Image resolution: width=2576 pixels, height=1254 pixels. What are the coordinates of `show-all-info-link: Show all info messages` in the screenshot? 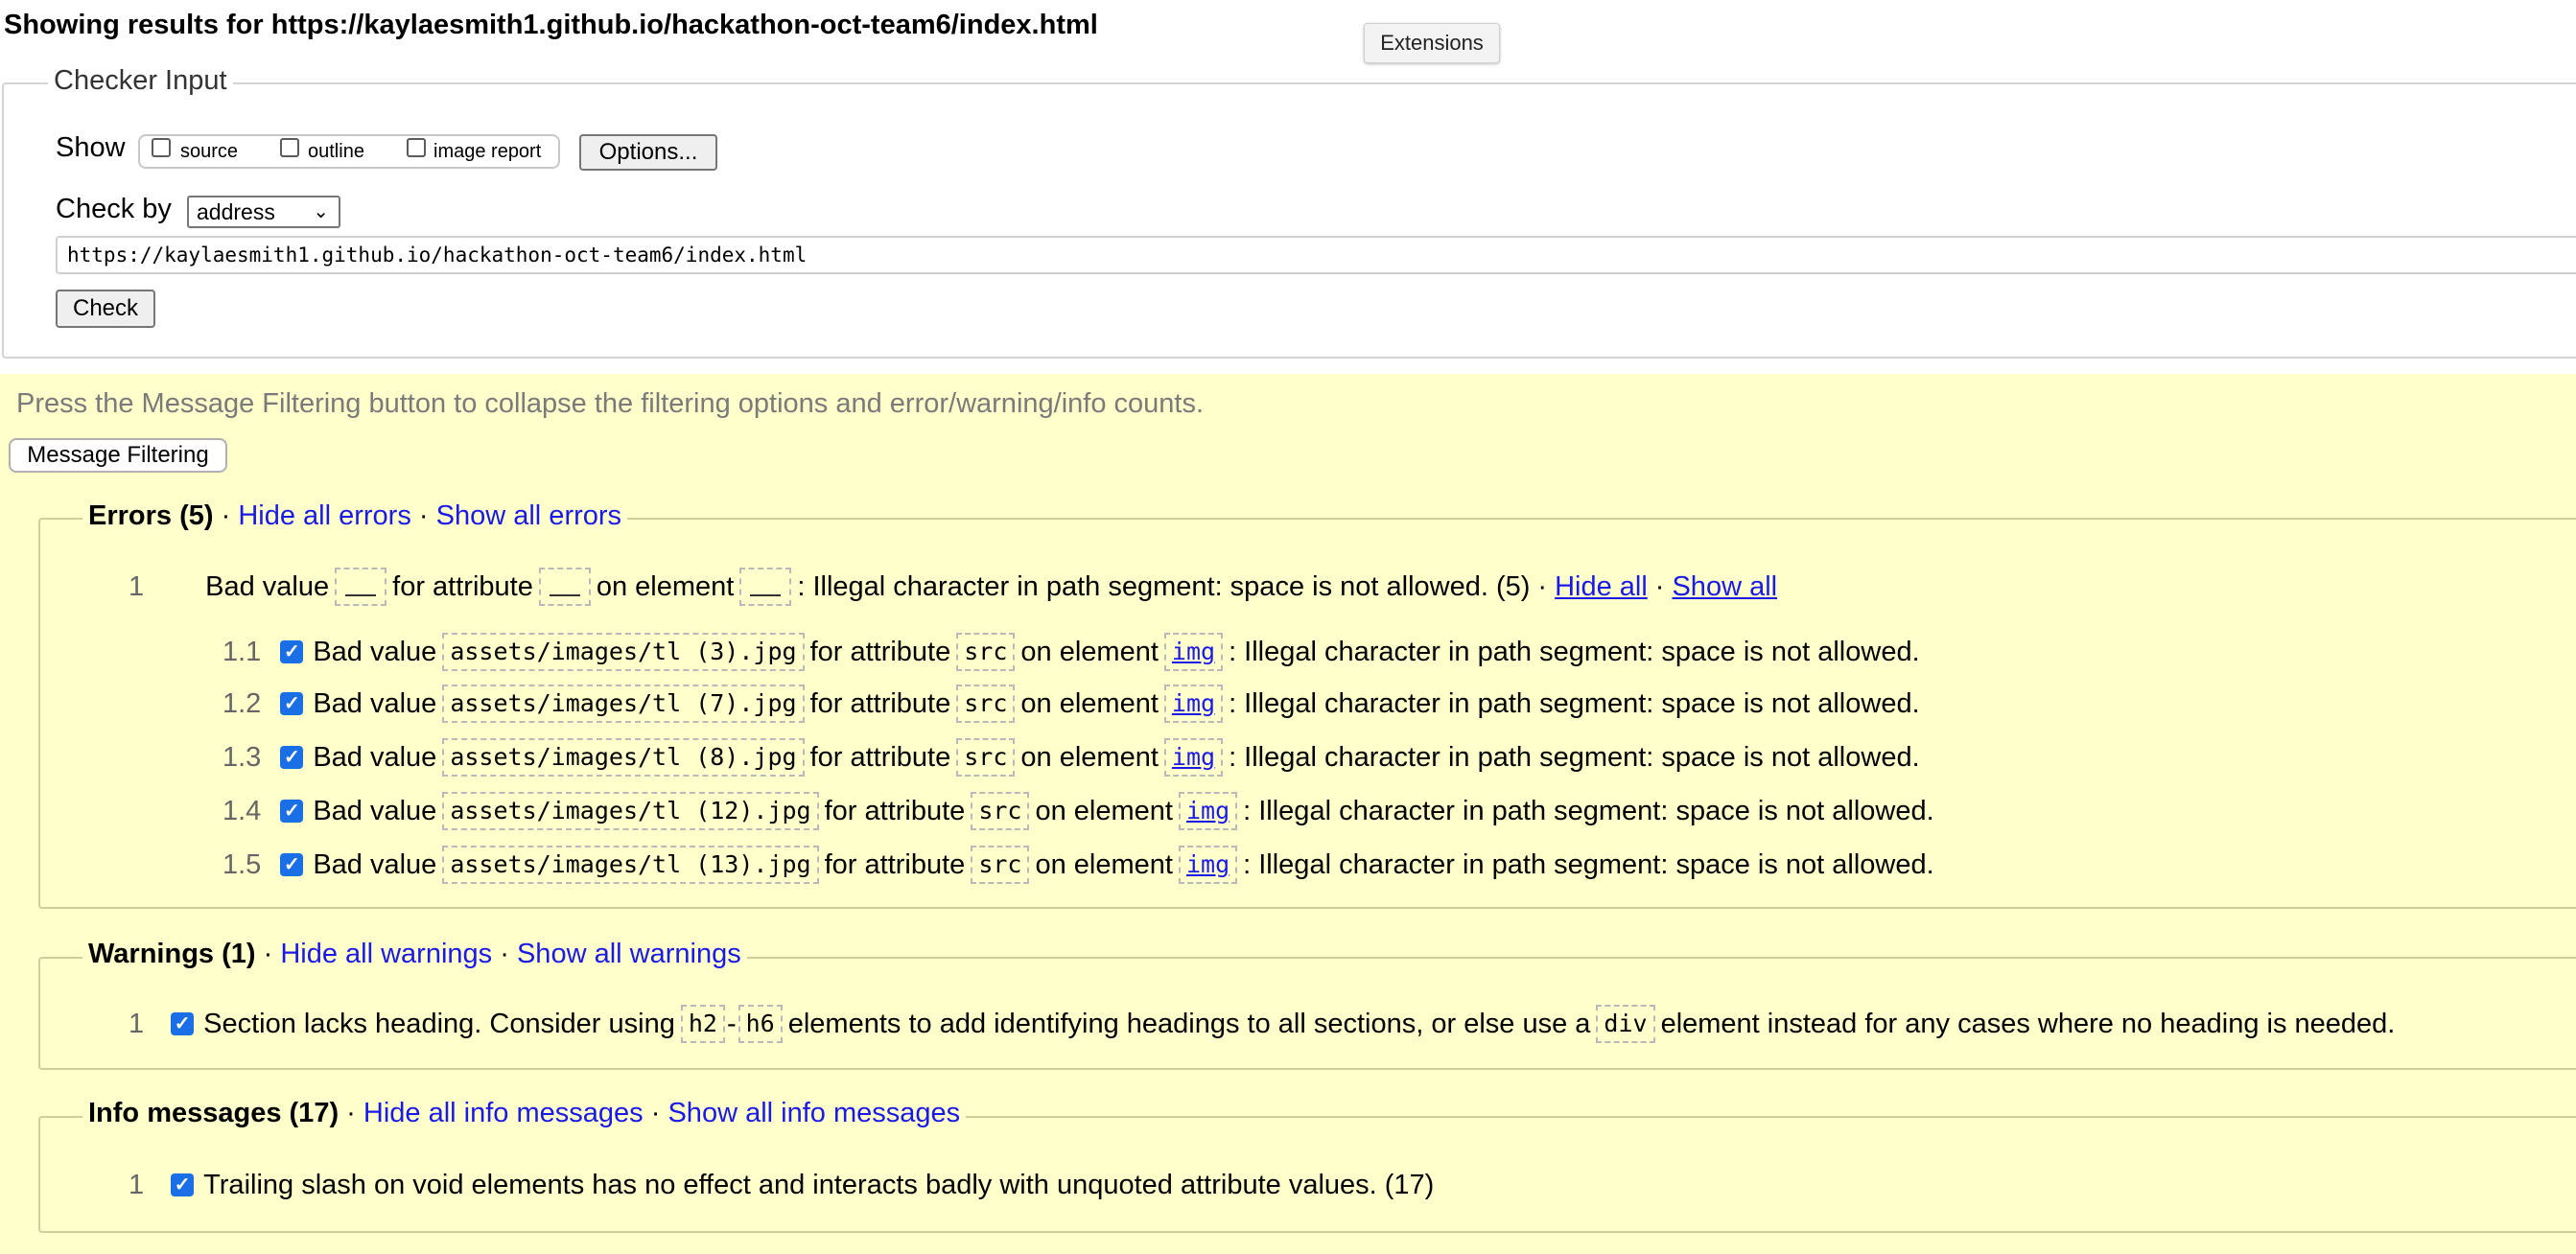 It's located at (813, 1113).